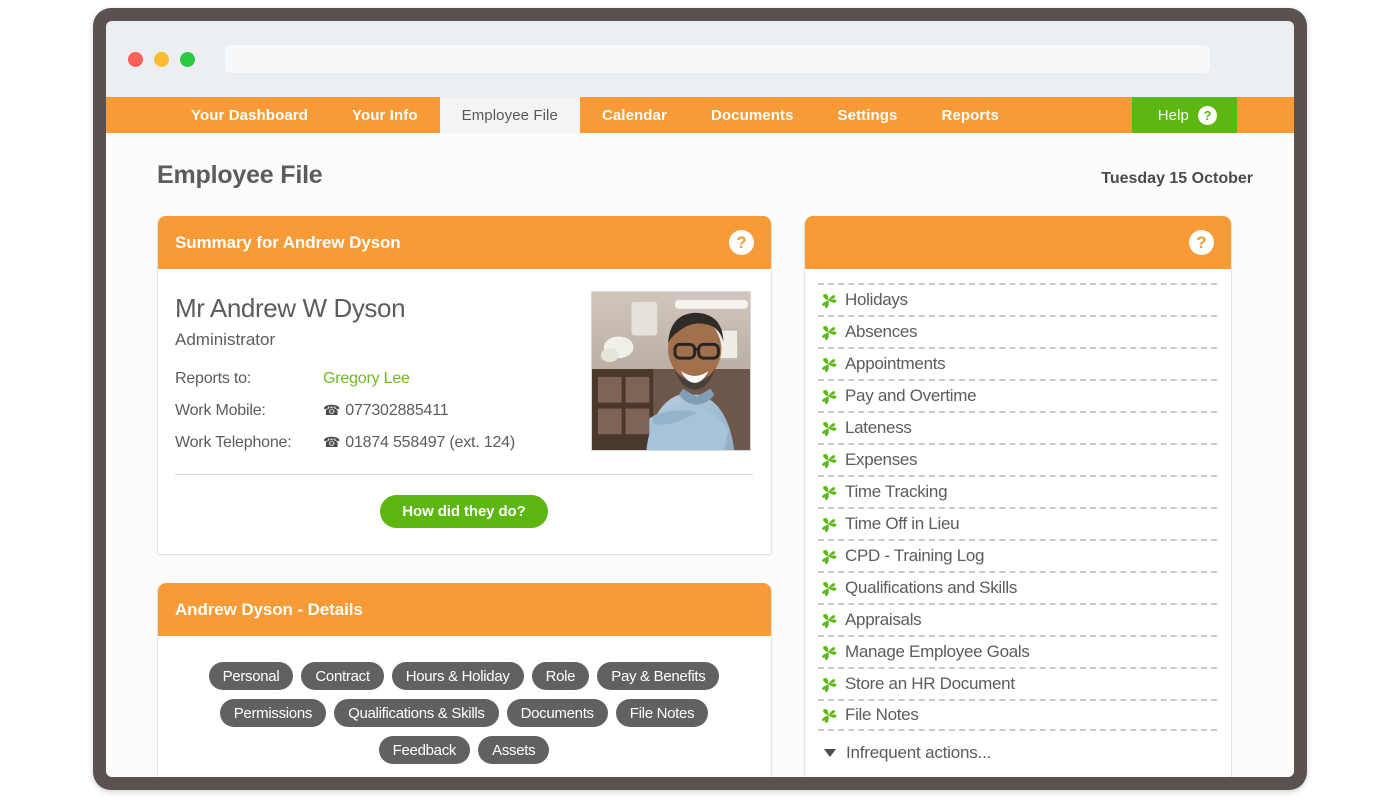 This screenshot has width=1400, height=800. Describe the element at coordinates (902, 523) in the screenshot. I see `action-label: Time Off in Lieu` at that location.